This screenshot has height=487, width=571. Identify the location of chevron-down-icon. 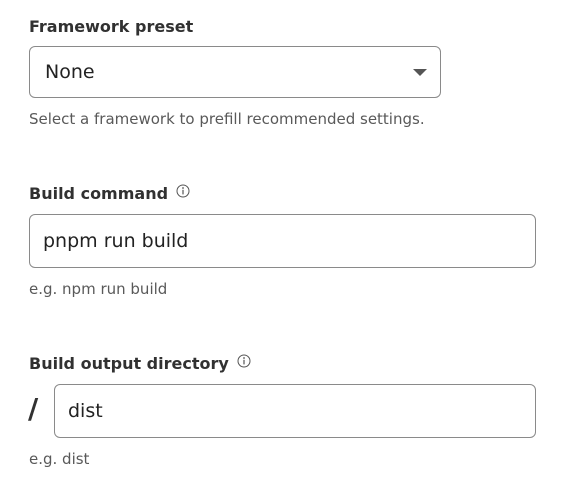
(420, 72).